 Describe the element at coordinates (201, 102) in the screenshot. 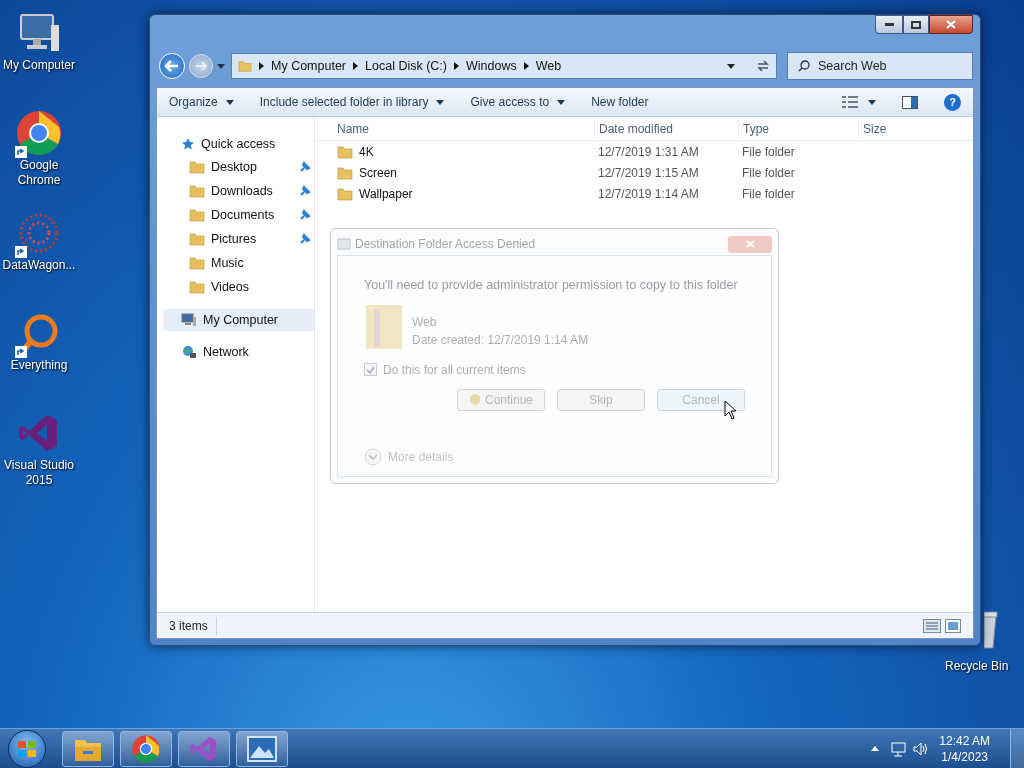

I see `toolbar-button: Organize` at that location.